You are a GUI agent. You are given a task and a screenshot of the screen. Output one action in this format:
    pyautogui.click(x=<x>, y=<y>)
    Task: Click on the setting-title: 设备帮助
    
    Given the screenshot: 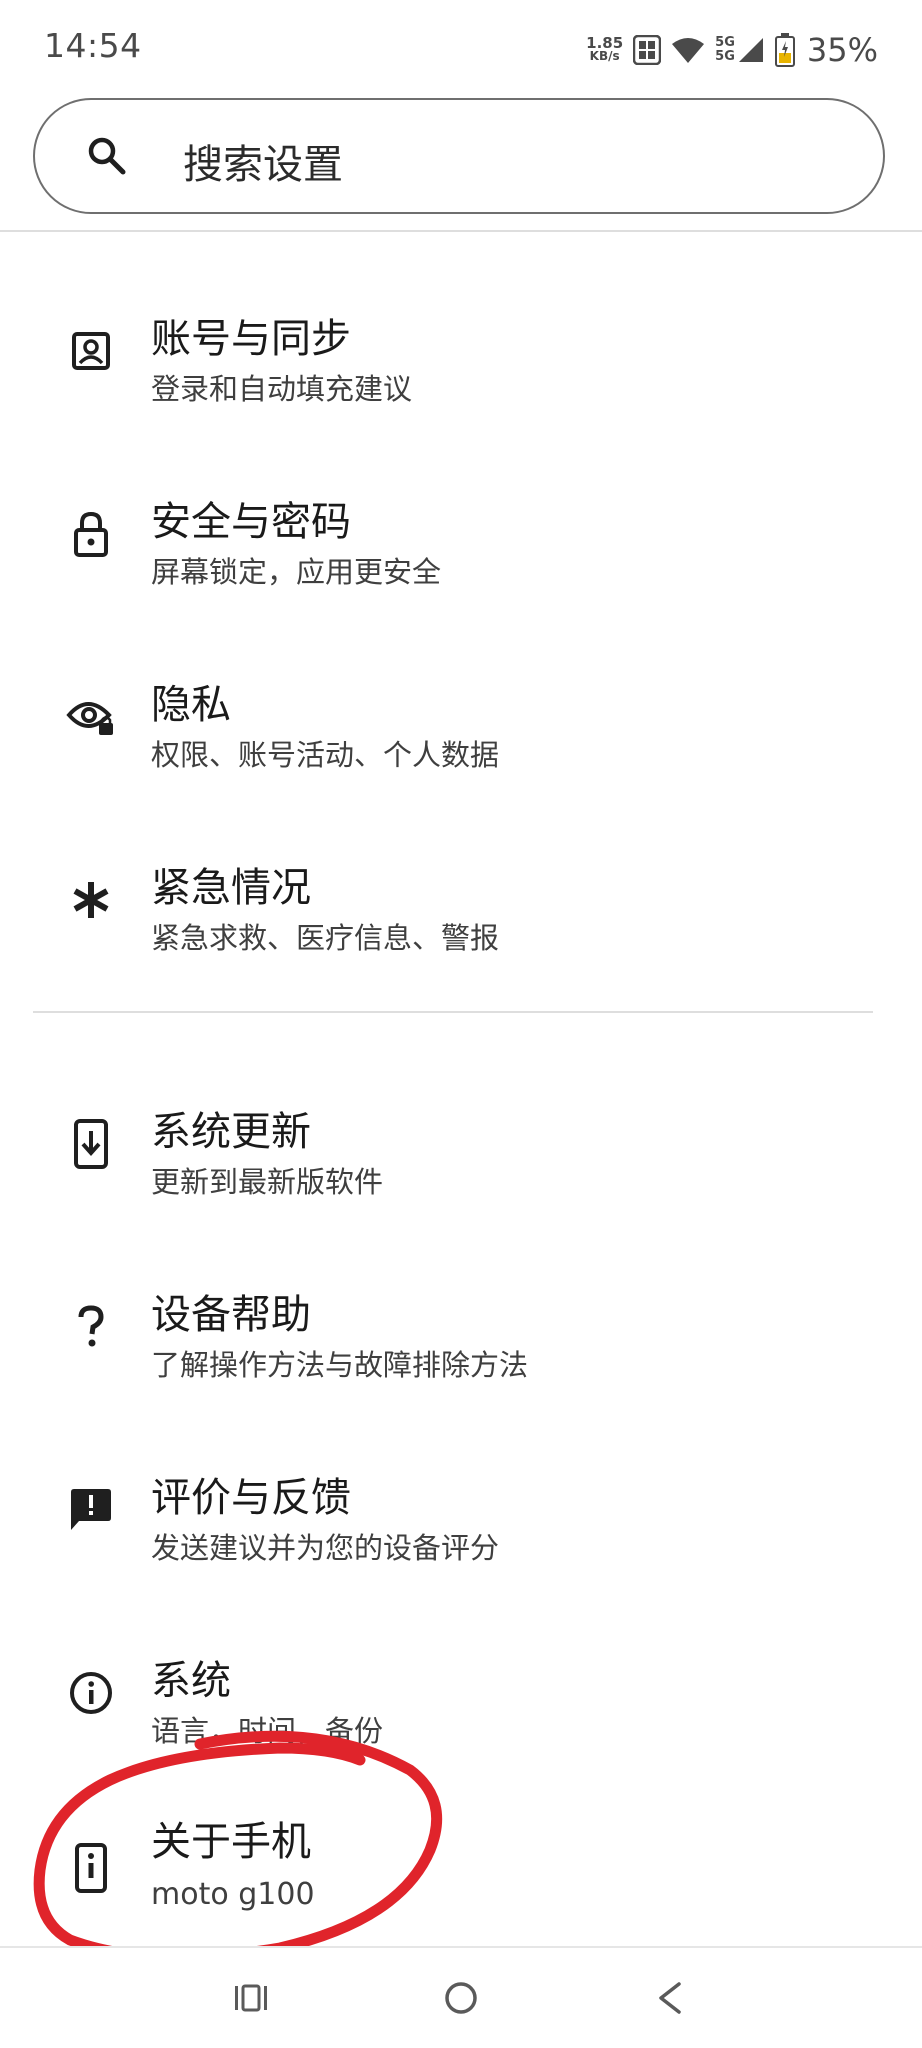 What is the action you would take?
    pyautogui.click(x=231, y=1315)
    